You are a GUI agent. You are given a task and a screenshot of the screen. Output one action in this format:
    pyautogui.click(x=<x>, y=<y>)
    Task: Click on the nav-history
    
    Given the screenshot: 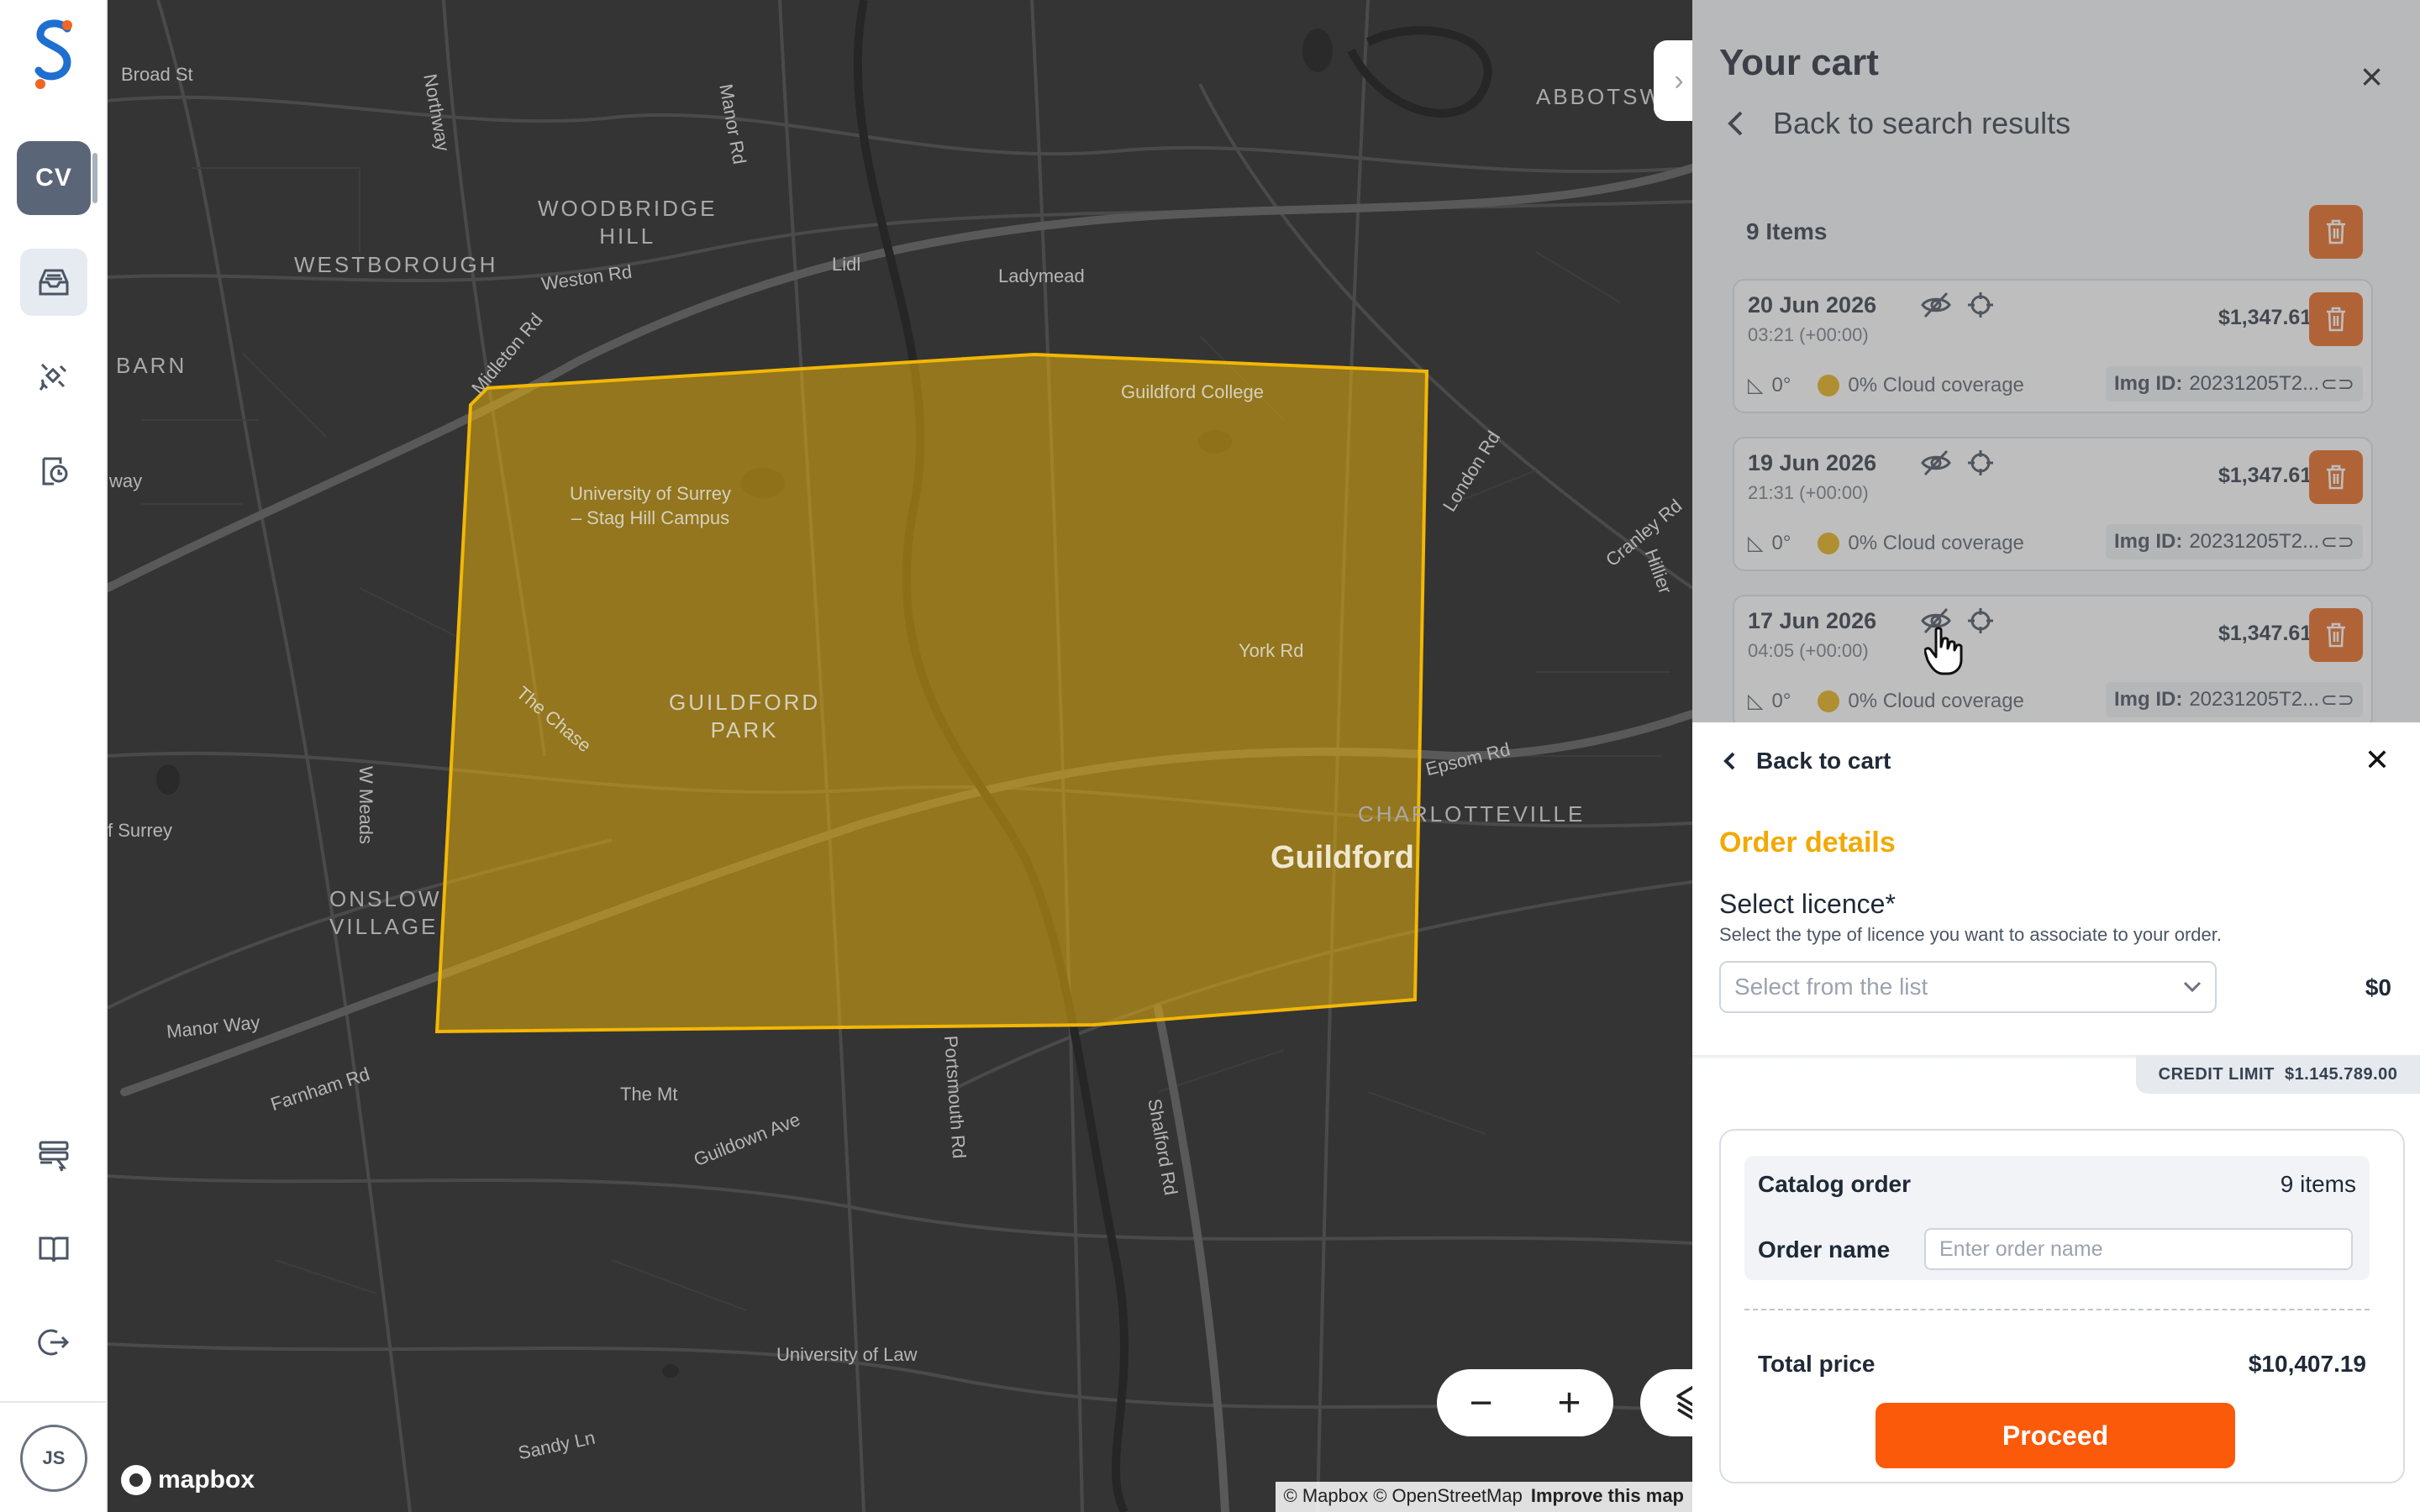 What is the action you would take?
    pyautogui.click(x=53, y=470)
    